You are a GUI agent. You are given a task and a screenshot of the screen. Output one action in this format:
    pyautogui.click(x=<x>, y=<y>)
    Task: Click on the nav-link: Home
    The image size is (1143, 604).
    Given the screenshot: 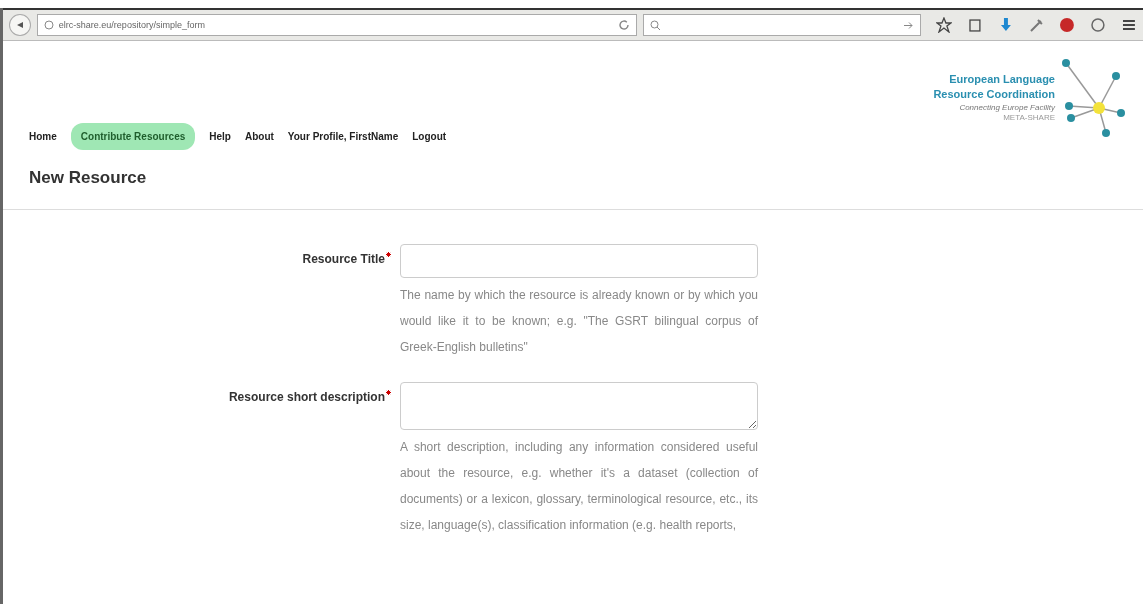 What is the action you would take?
    pyautogui.click(x=43, y=136)
    